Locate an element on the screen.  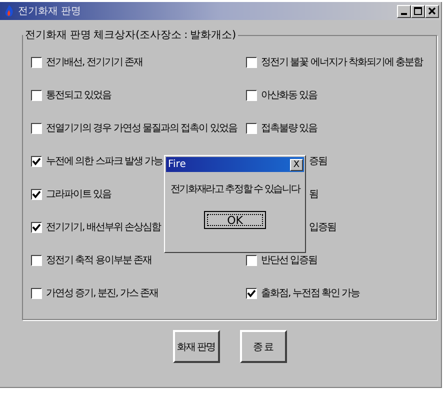
checkbox-label: 출화점, 누전점 확인 가능 is located at coordinates (310, 293).